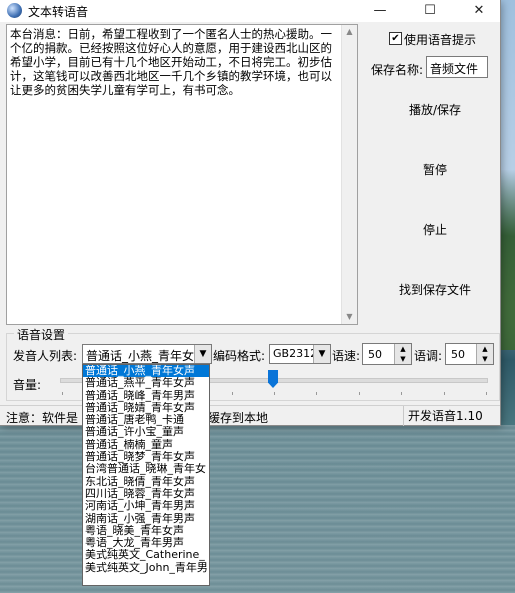 The image size is (515, 593). I want to click on encoding-select: GB2312 ▼, so click(300, 354).